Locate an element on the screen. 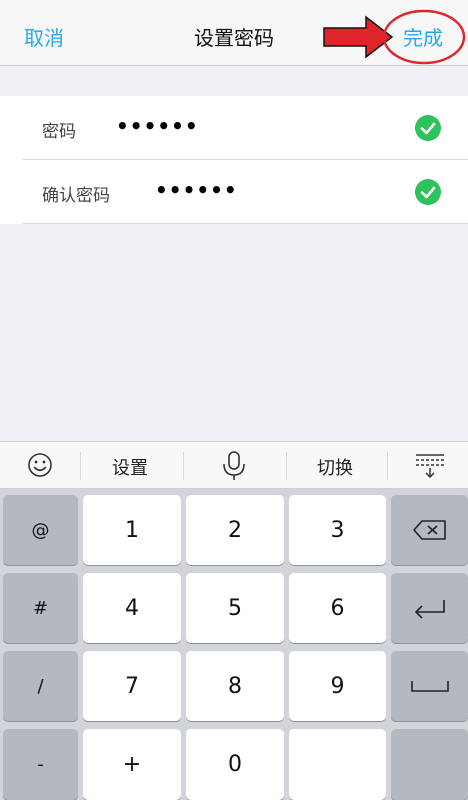 The width and height of the screenshot is (468, 800). key-1: 1 is located at coordinates (132, 530).